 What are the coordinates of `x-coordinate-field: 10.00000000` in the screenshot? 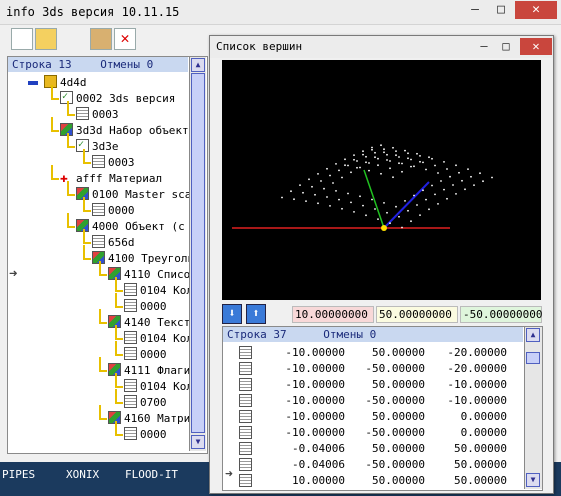 It's located at (333, 314).